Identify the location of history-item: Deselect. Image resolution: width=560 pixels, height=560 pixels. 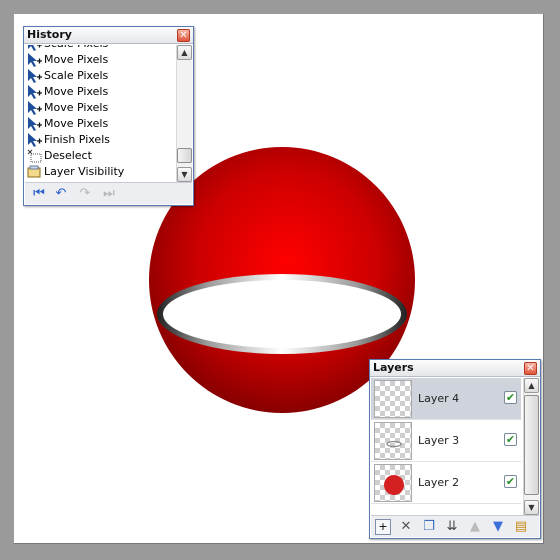
(100, 156).